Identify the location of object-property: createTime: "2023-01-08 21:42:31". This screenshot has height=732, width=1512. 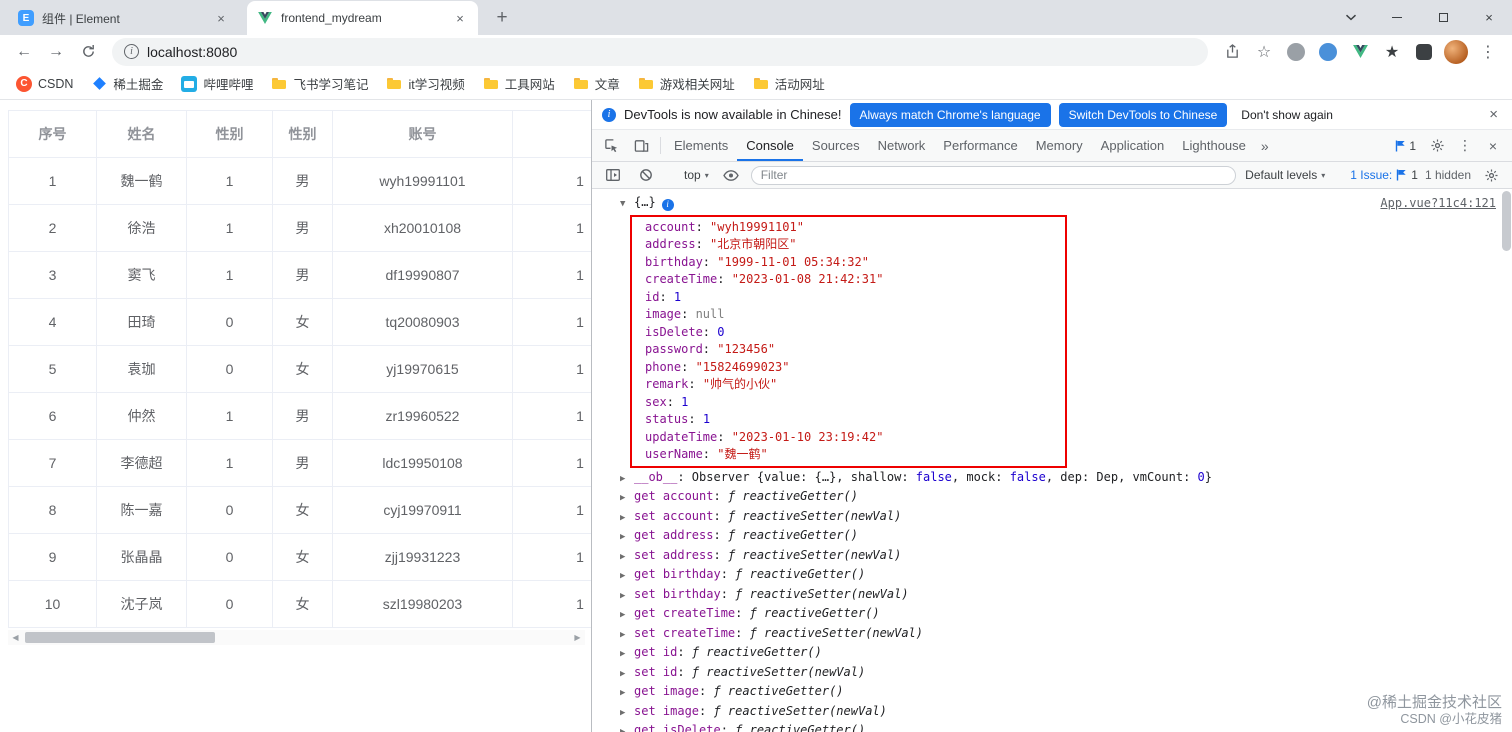
(848, 280).